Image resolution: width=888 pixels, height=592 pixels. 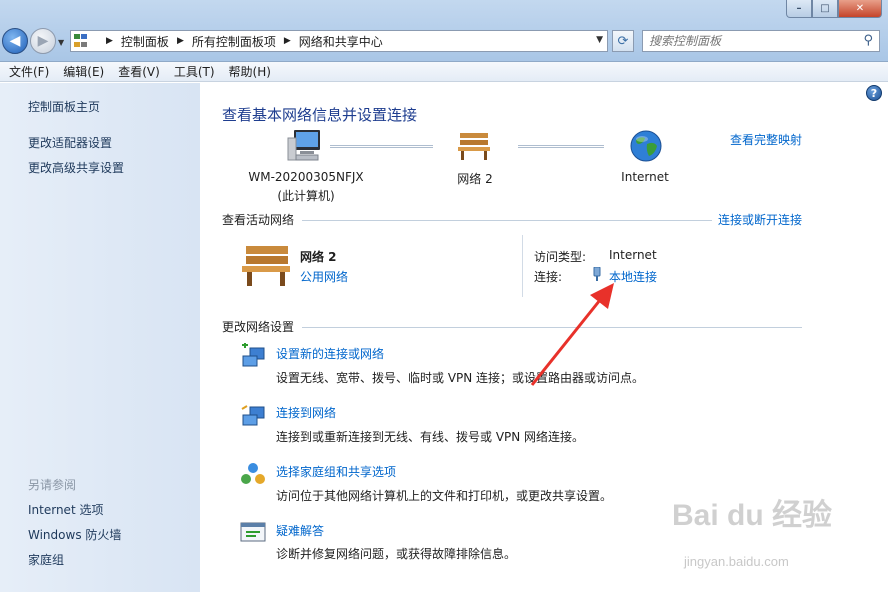 I want to click on sidebar-item-control-panel-home: 控制面板主页, so click(x=64, y=106).